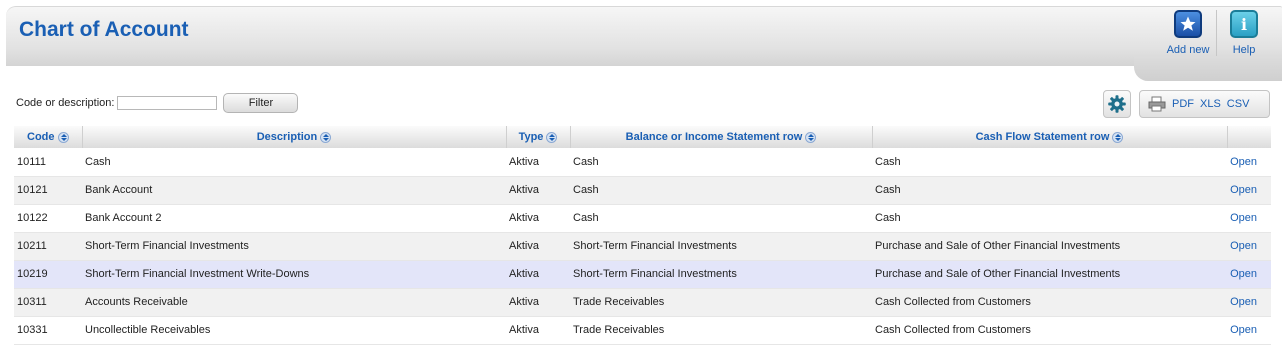 The image size is (1285, 346). What do you see at coordinates (538, 137) in the screenshot?
I see `column-header-type: Type` at bounding box center [538, 137].